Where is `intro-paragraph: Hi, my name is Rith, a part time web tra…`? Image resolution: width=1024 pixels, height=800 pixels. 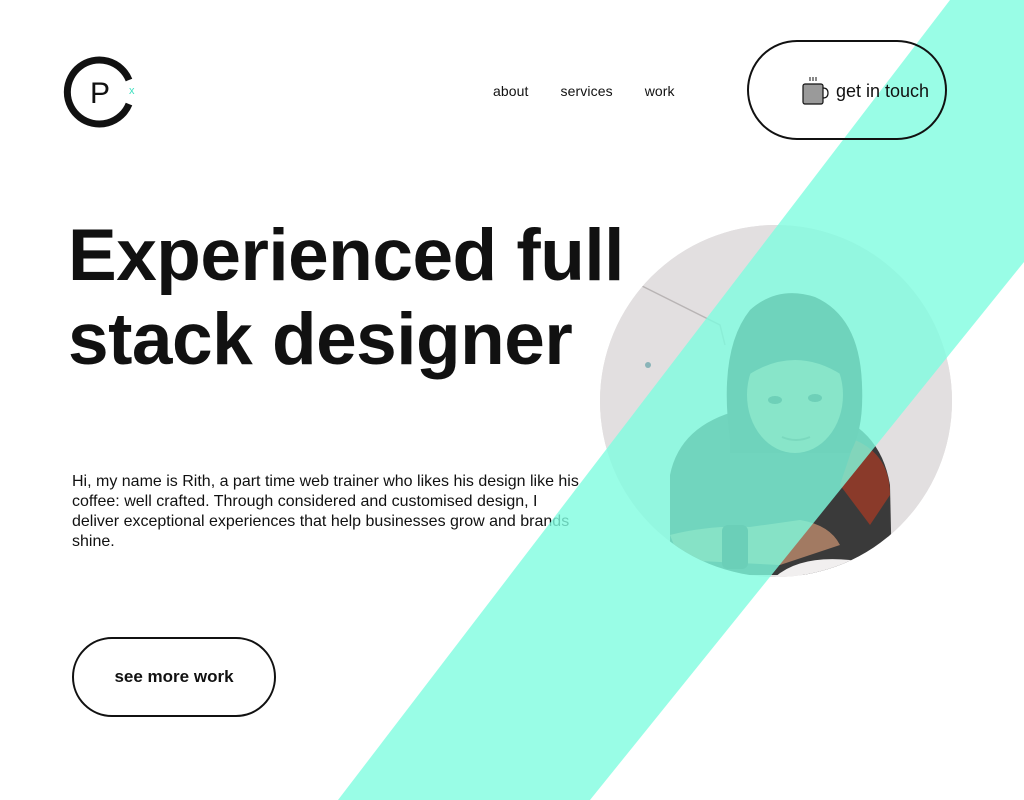
intro-paragraph: Hi, my name is Rith, a part time web tra… is located at coordinates (325, 511).